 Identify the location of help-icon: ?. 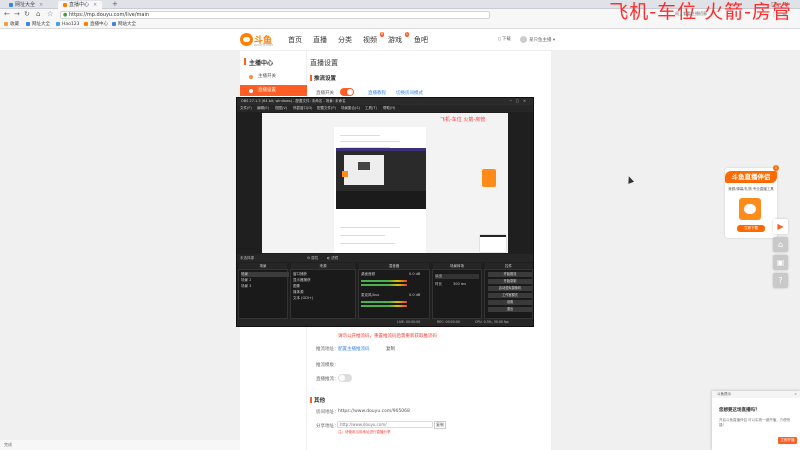
(780, 280).